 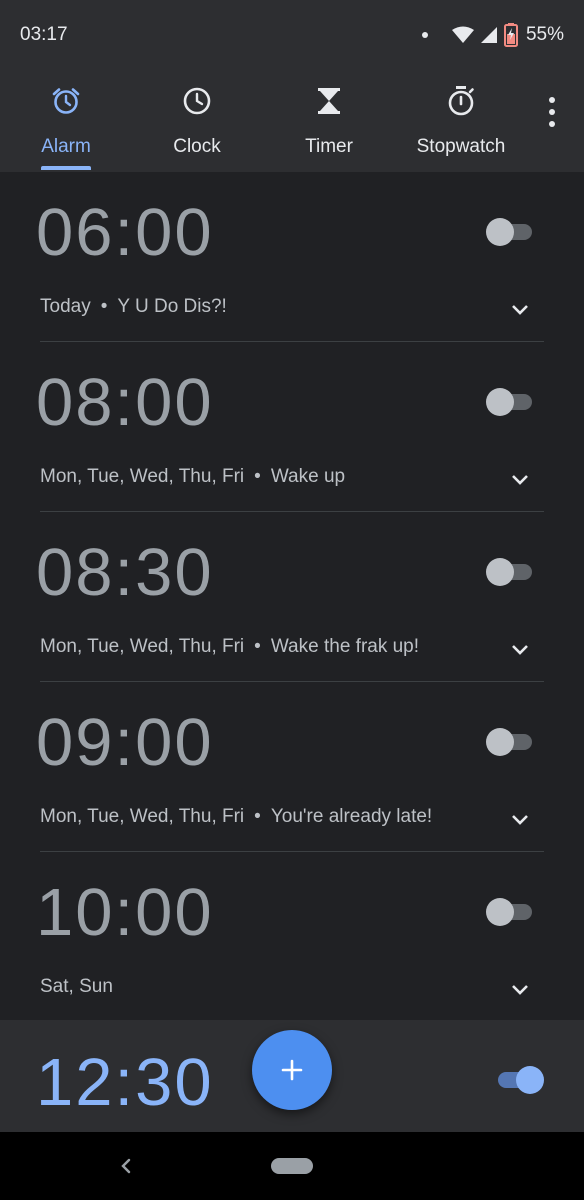 What do you see at coordinates (462, 34) in the screenshot?
I see `wifi-icon` at bounding box center [462, 34].